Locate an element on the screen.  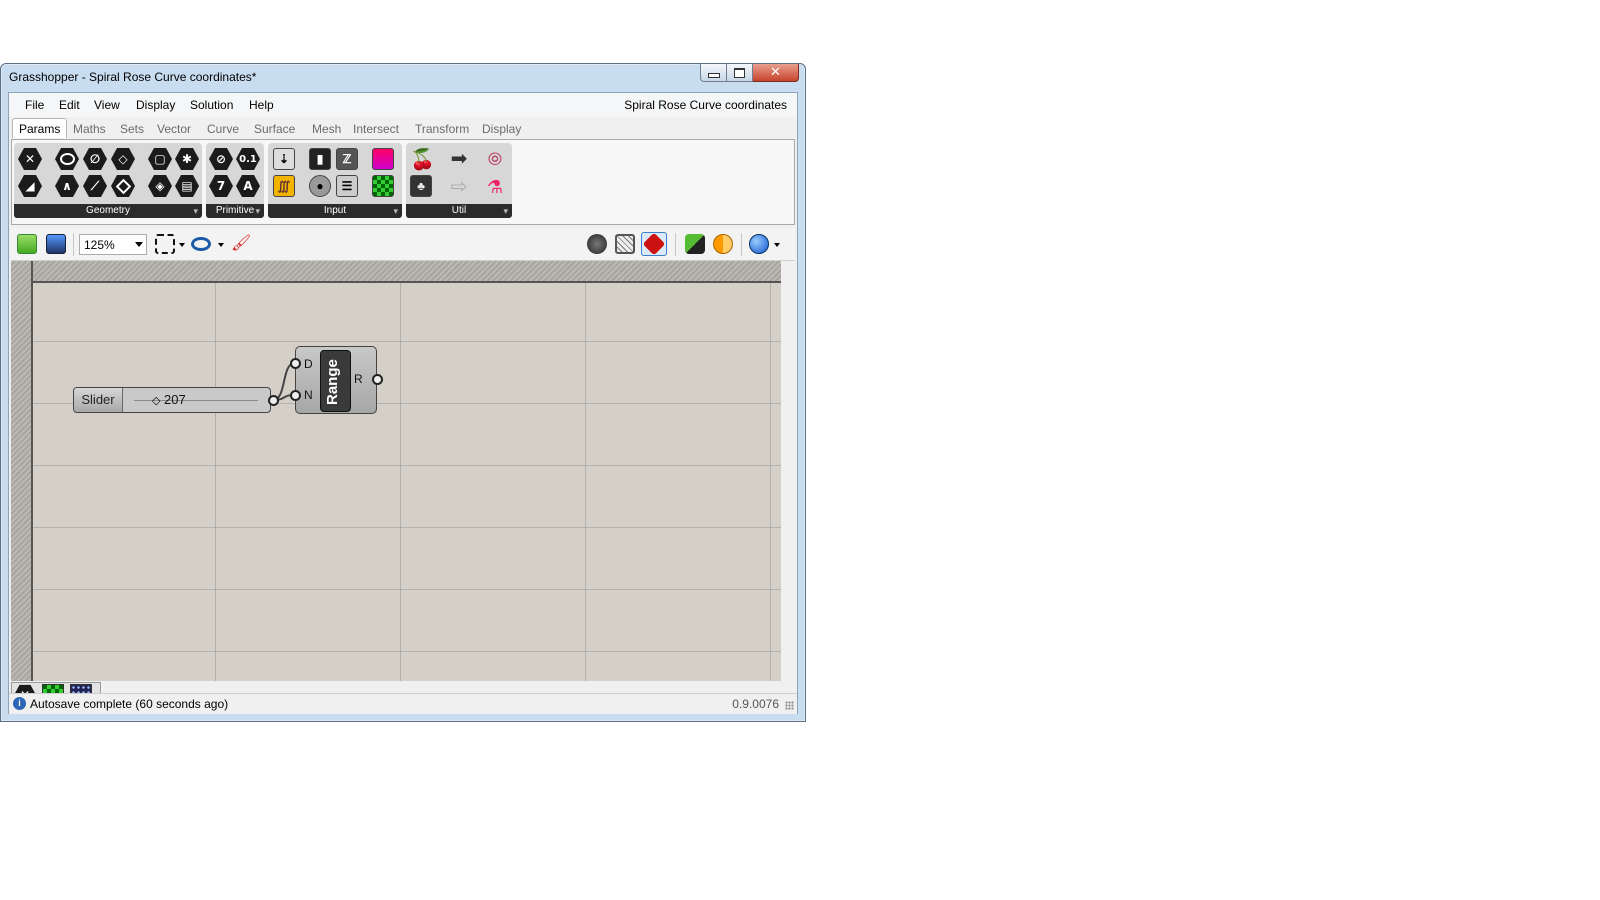
group-label-input: Input ▾ is located at coordinates (335, 211).